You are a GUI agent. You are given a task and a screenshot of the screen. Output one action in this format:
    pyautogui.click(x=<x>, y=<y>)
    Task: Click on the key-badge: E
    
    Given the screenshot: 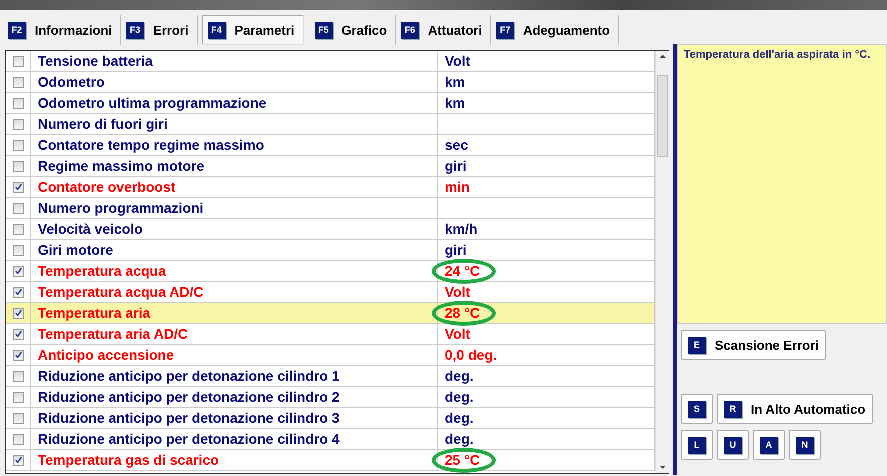 What is the action you would take?
    pyautogui.click(x=697, y=345)
    